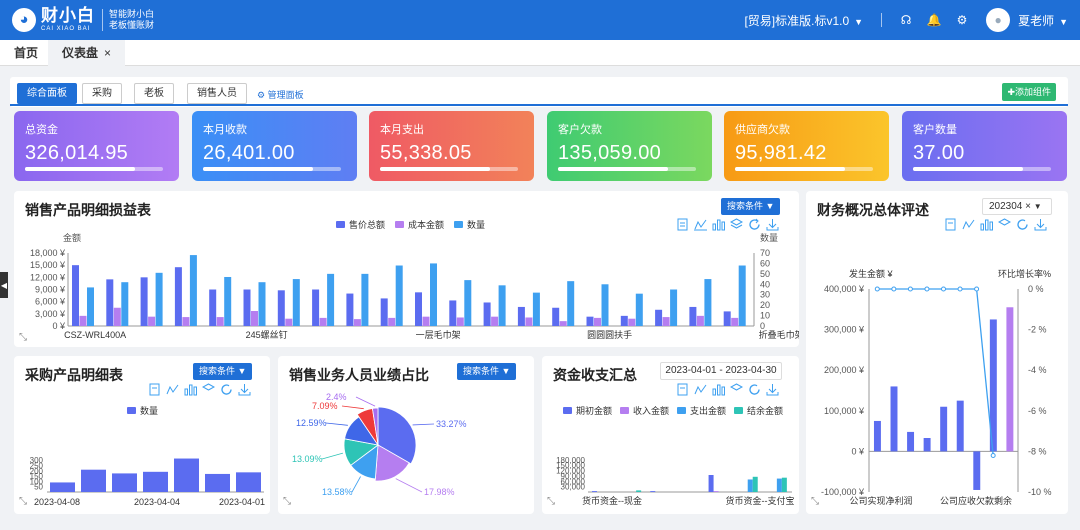  What do you see at coordinates (644, 410) in the screenshot?
I see `legend-item: 收入金额` at bounding box center [644, 410].